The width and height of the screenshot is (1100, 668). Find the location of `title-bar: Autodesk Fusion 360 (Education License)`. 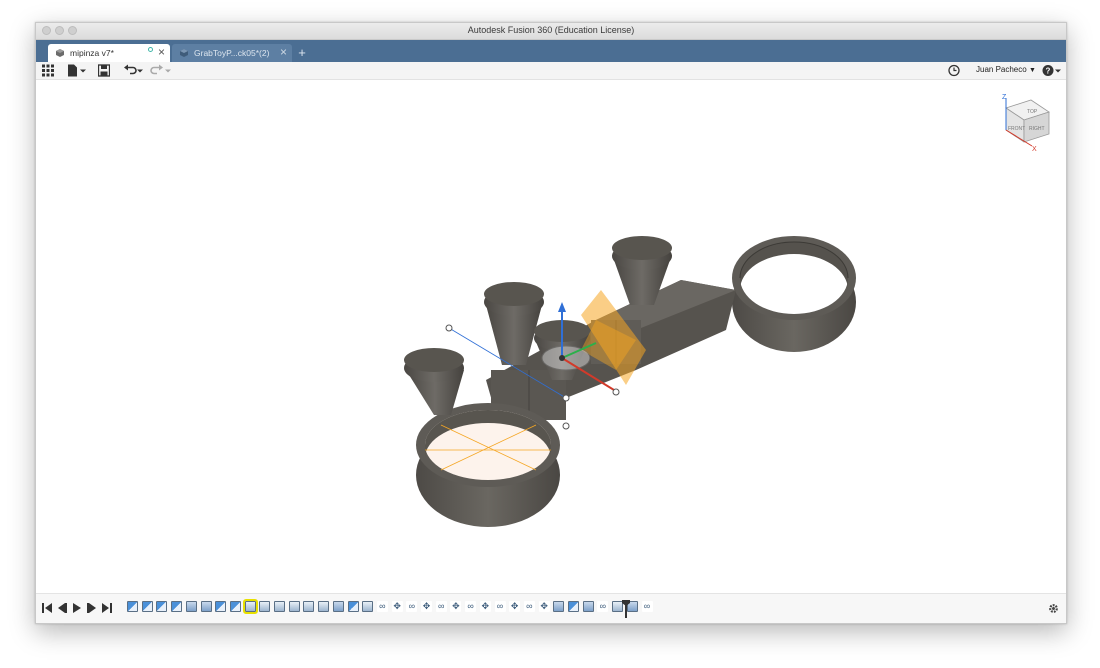

title-bar: Autodesk Fusion 360 (Education License) is located at coordinates (551, 31).